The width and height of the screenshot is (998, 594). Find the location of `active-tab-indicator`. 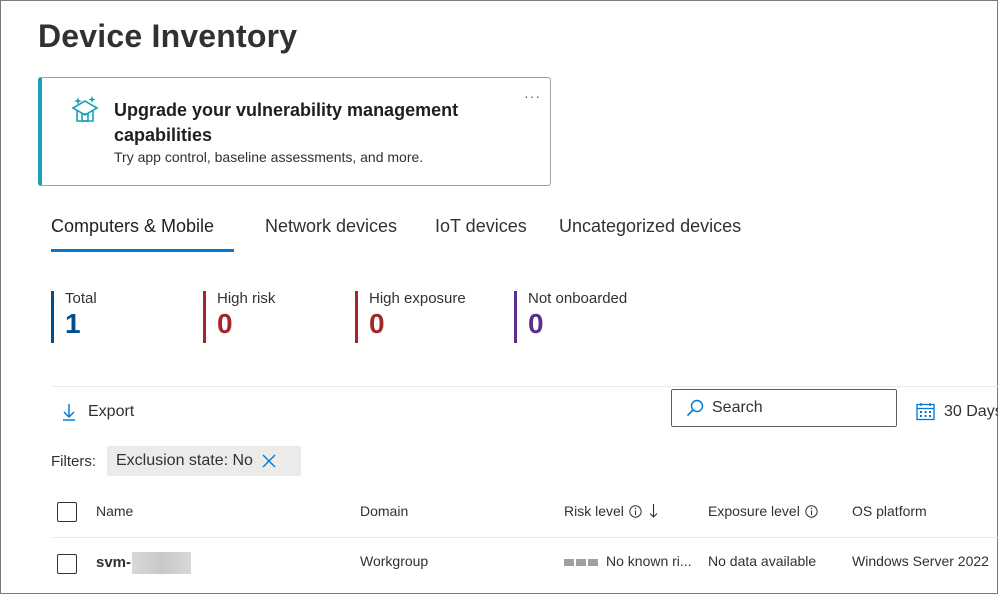

active-tab-indicator is located at coordinates (142, 250).